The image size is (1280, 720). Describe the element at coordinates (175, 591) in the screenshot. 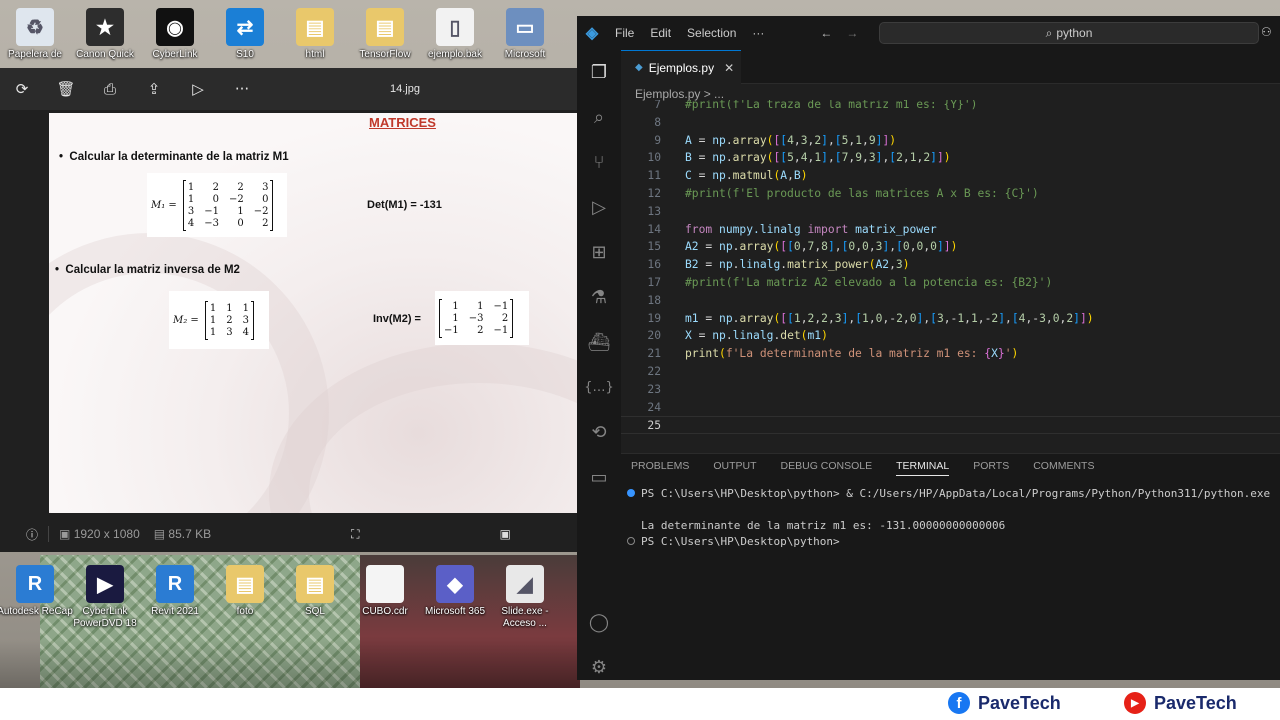

I see `desktop-shortcut: R Revit 2021` at that location.